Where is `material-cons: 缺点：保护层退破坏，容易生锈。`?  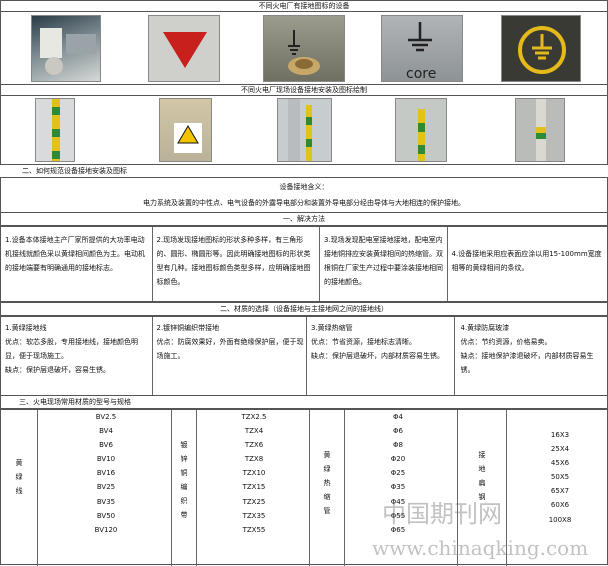
material-cons: 缺点：保护层退破坏，容易生锈。 is located at coordinates (57, 370).